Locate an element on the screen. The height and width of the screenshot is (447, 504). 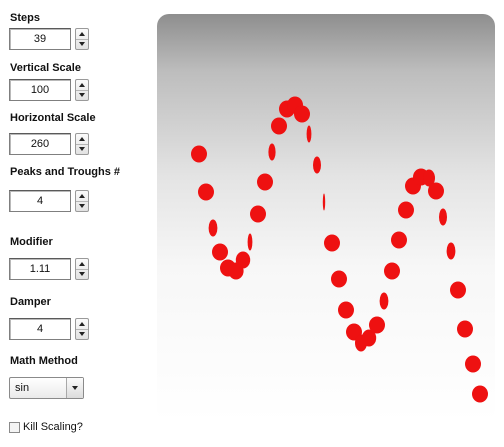
horizontal-scale-stepper: 260 is located at coordinates (49, 144).